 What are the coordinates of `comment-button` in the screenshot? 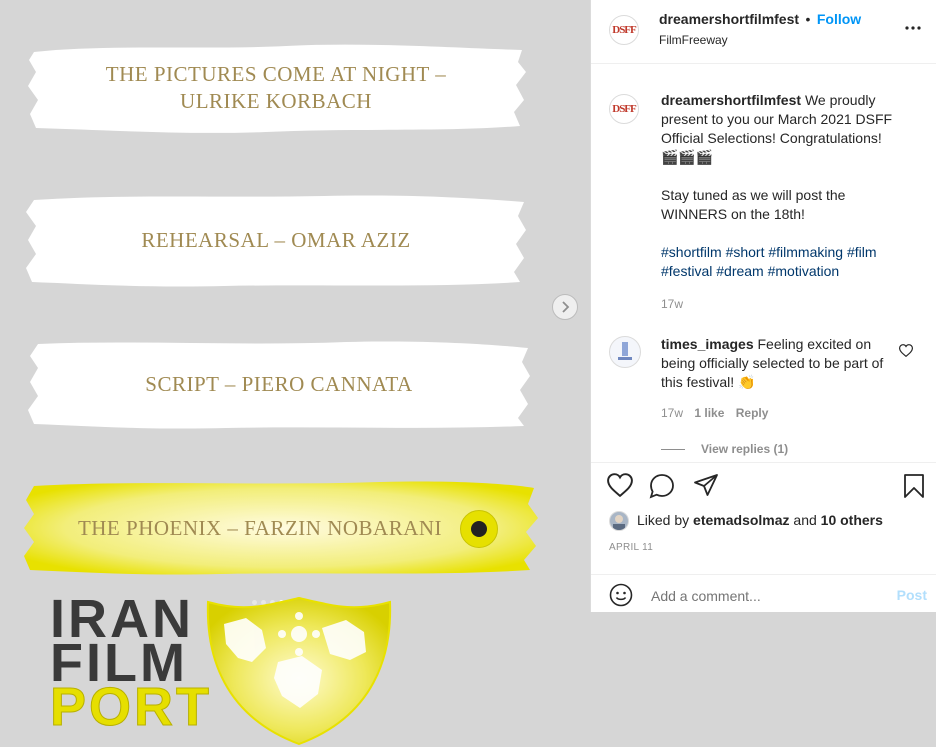 It's located at (662, 488).